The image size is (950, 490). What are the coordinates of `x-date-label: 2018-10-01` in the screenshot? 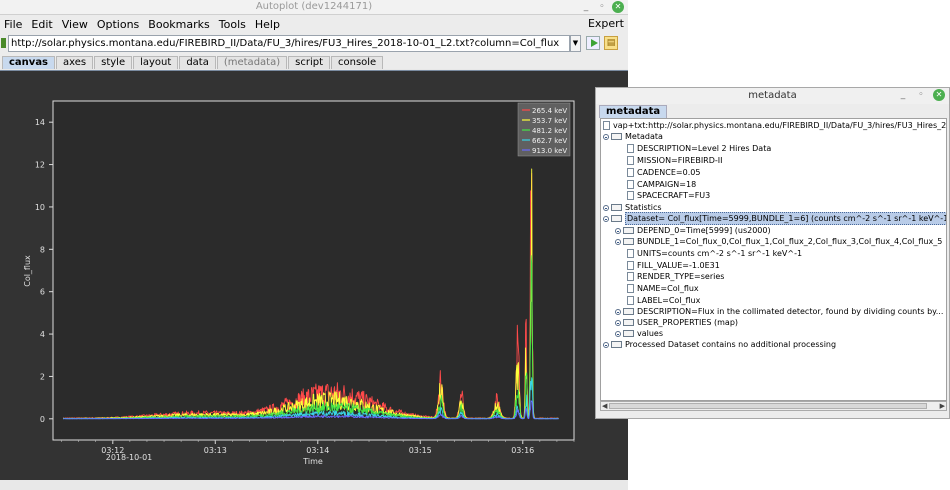 It's located at (129, 457).